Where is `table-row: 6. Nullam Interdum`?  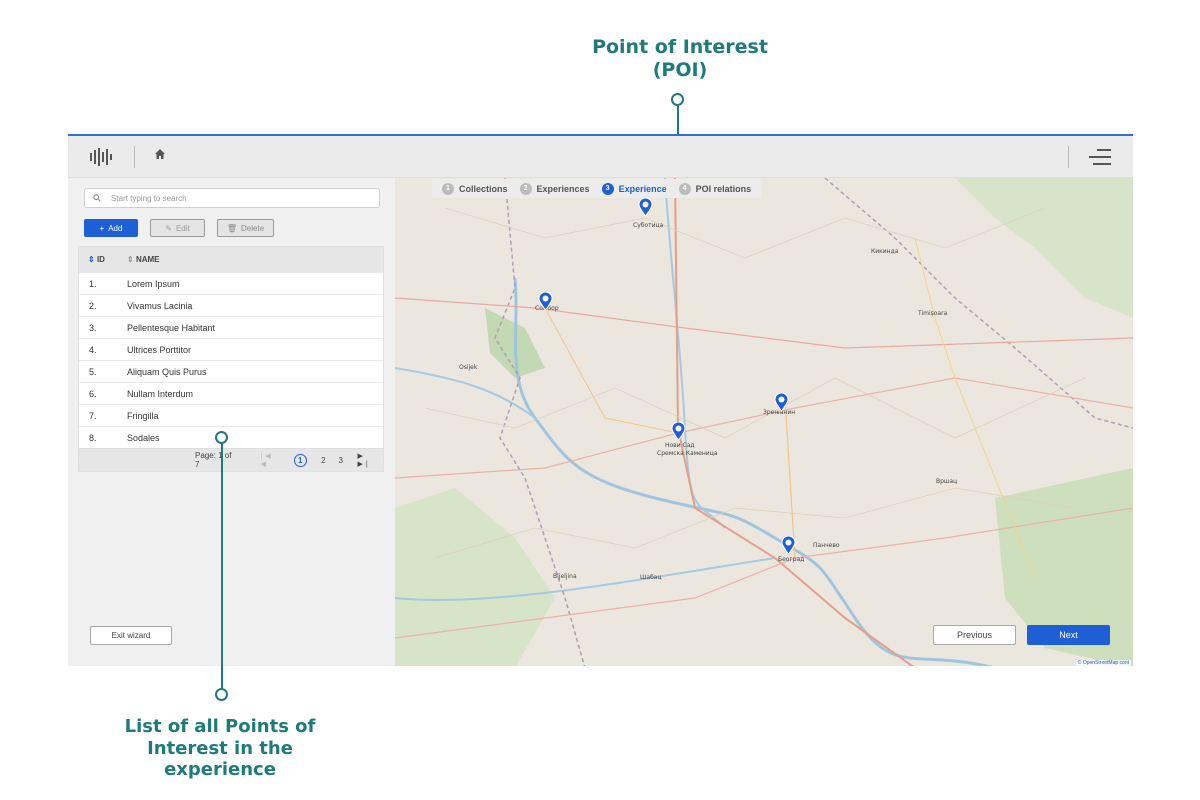
table-row: 6. Nullam Interdum is located at coordinates (231, 393).